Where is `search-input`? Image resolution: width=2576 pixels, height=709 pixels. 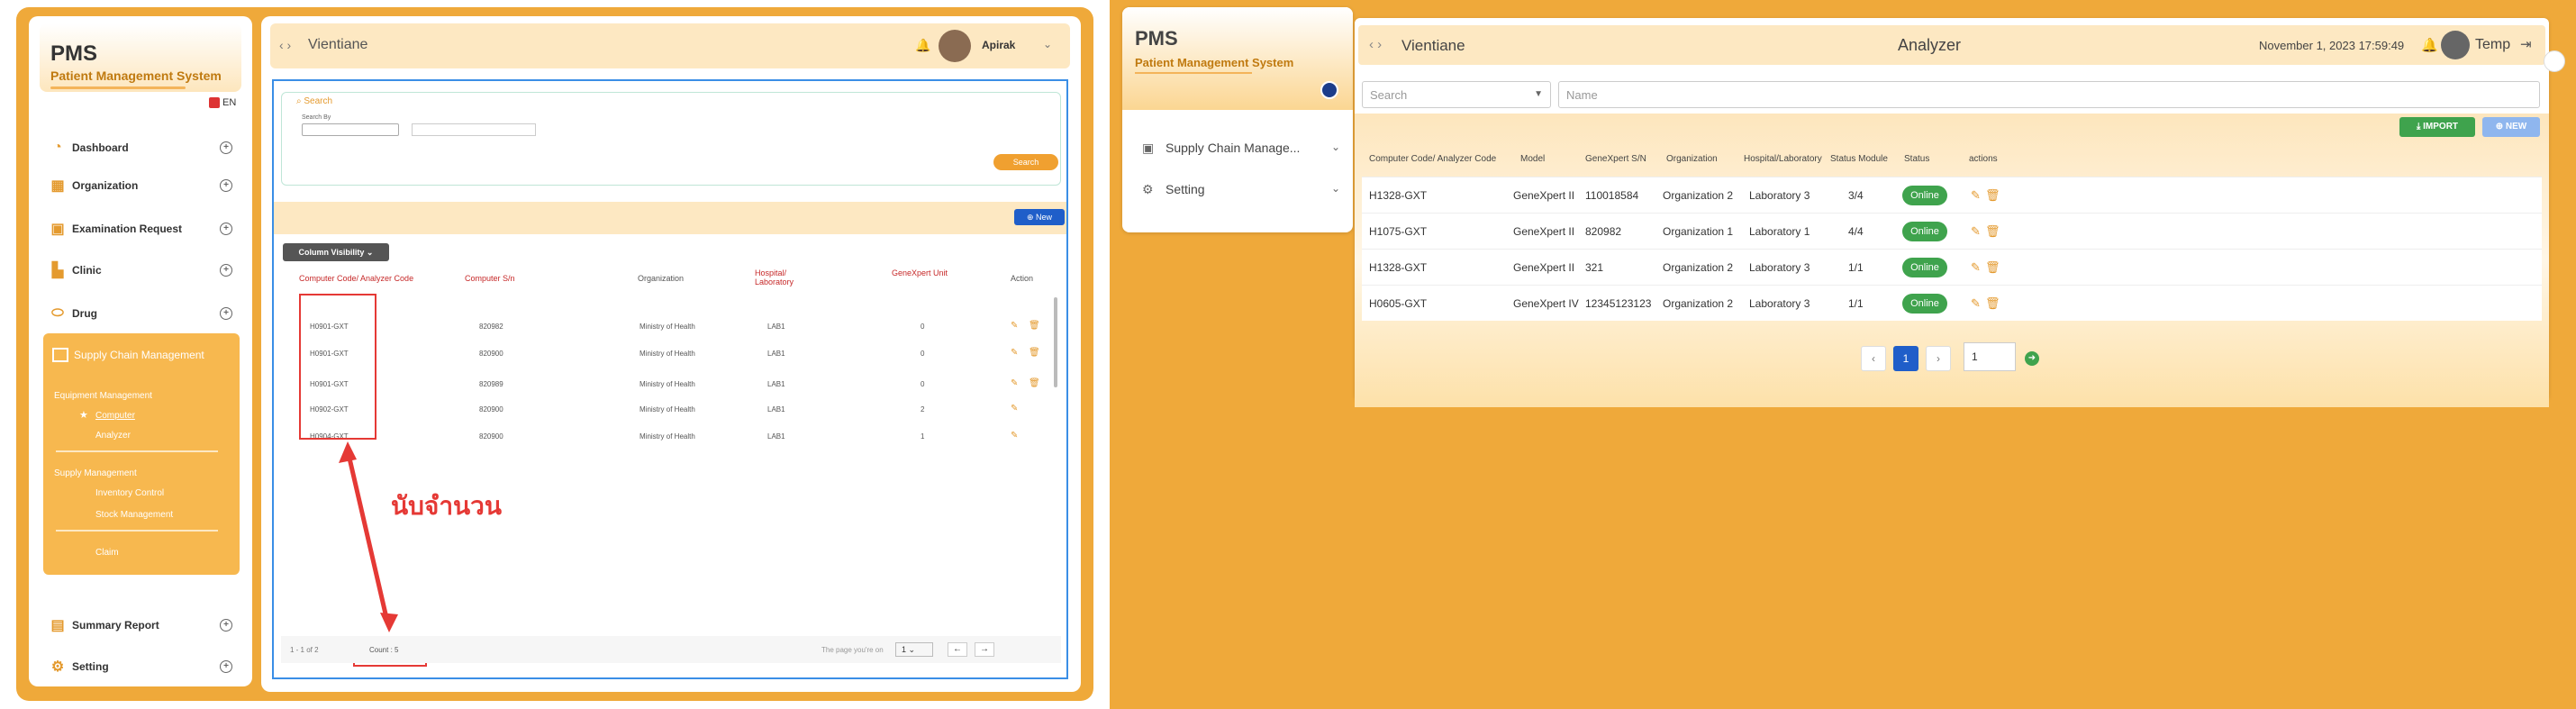
search-input is located at coordinates (474, 129).